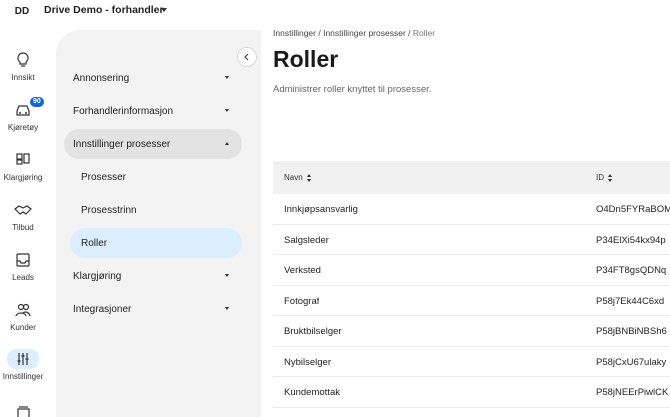 Image resolution: width=670 pixels, height=417 pixels. Describe the element at coordinates (631, 362) in the screenshot. I see `role-id-cell: P58jCxU67ulaky` at that location.